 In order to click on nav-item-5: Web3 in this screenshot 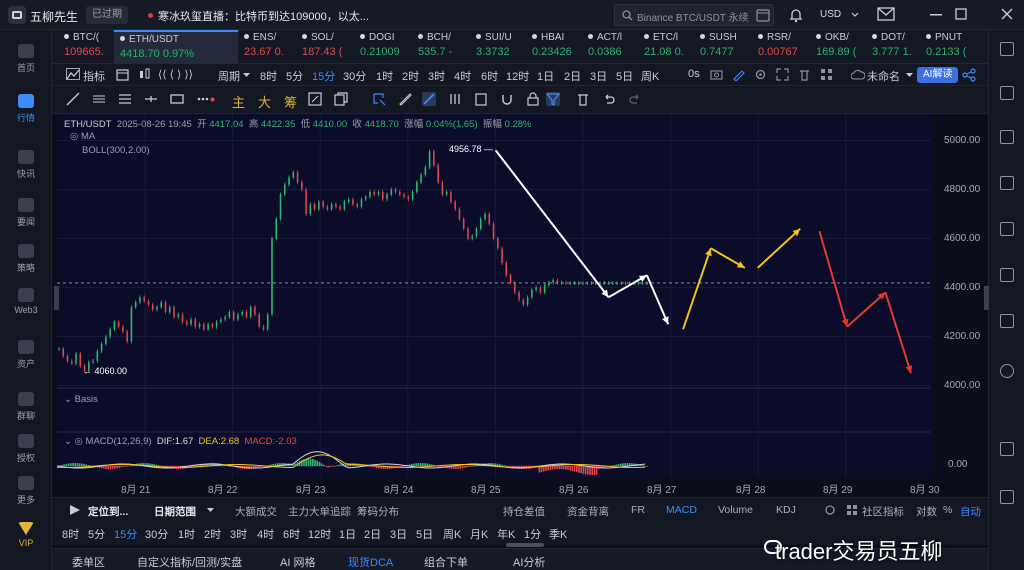, I will do `click(26, 301)`.